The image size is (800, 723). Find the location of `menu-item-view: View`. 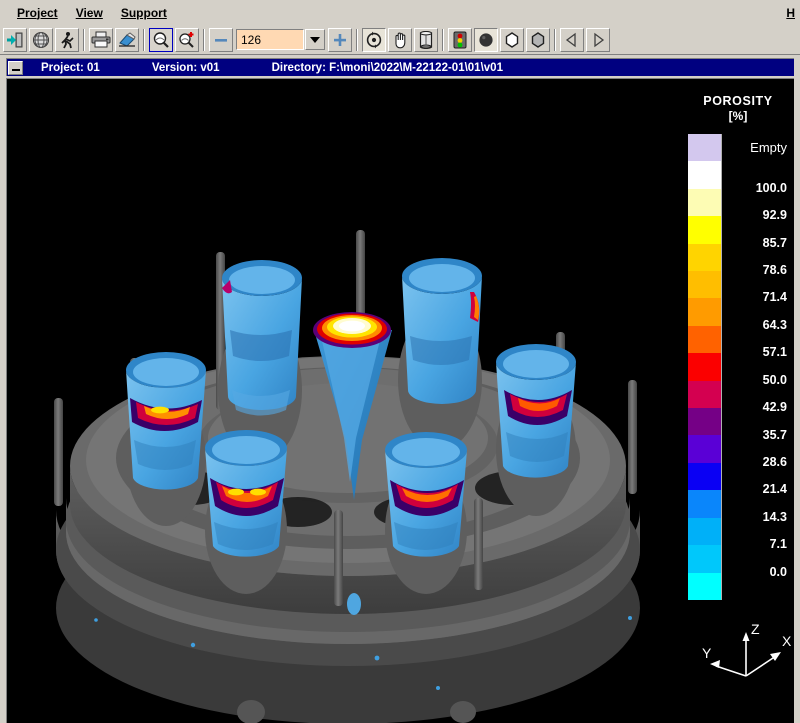

menu-item-view: View is located at coordinates (89, 13).